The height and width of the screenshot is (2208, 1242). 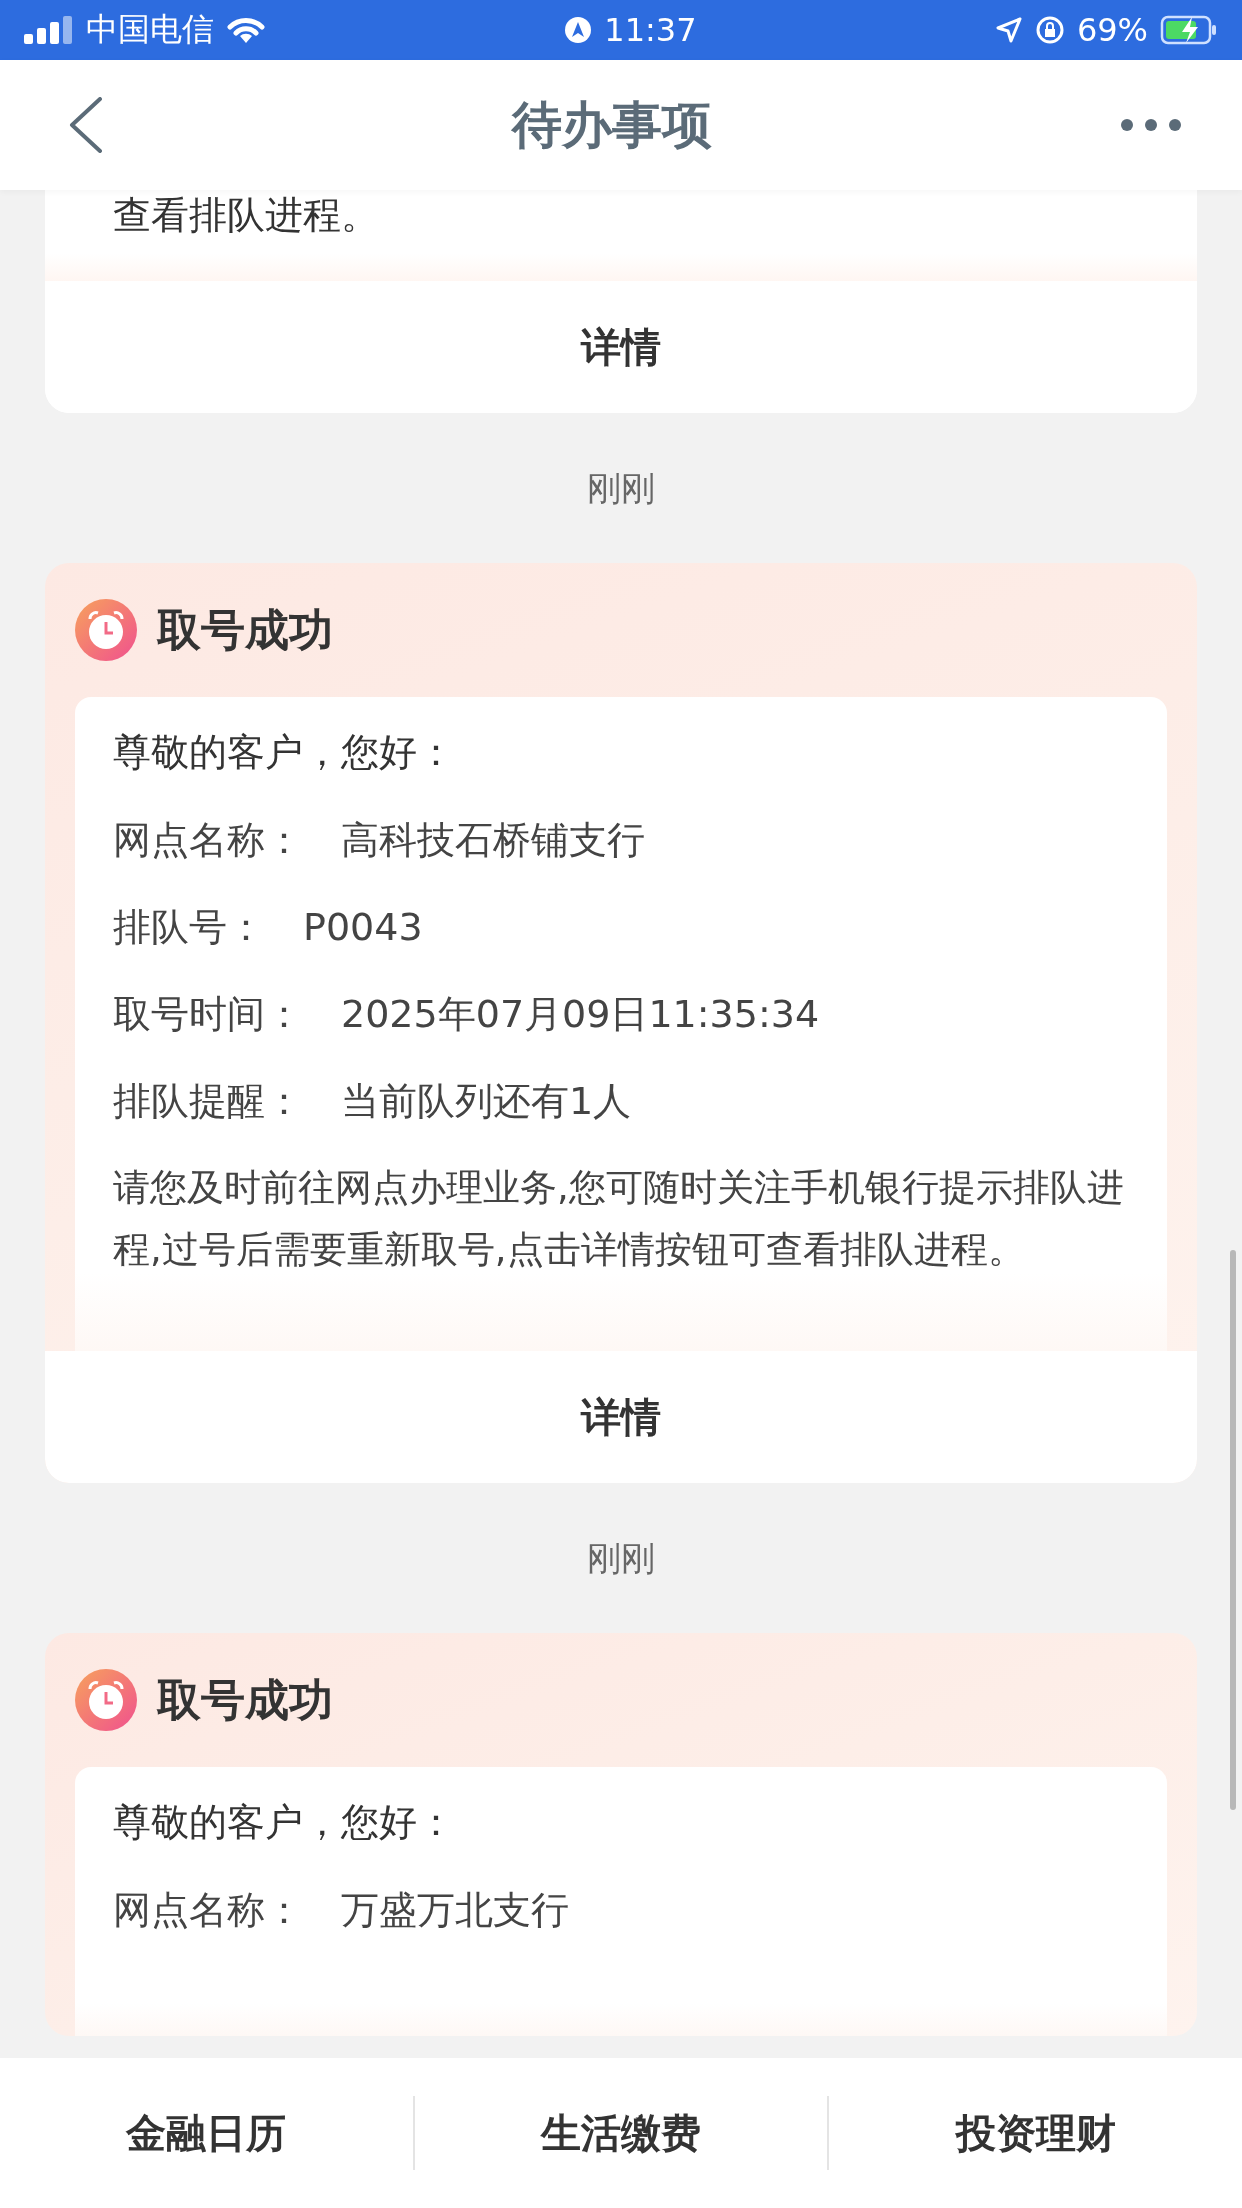 I want to click on field-value: 当前队列还有1人, so click(x=486, y=1101).